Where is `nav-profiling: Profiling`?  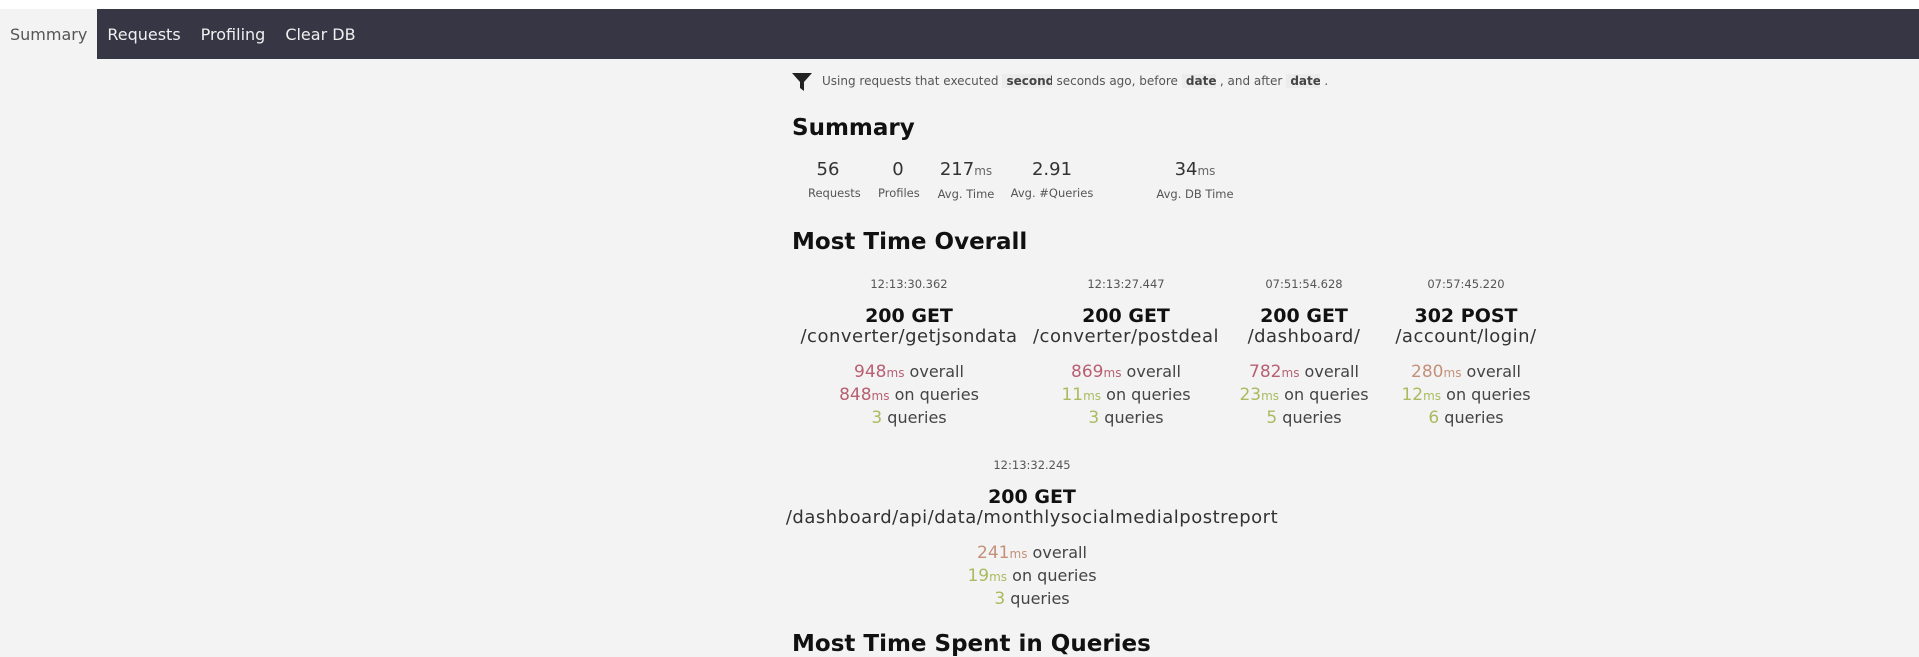
nav-profiling: Profiling is located at coordinates (233, 34).